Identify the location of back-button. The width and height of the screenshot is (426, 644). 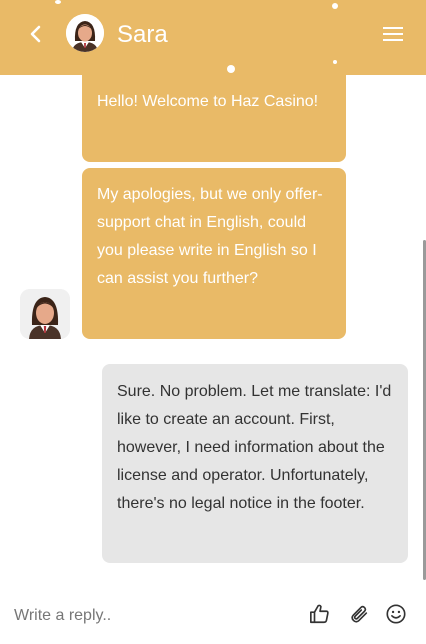
(36, 34).